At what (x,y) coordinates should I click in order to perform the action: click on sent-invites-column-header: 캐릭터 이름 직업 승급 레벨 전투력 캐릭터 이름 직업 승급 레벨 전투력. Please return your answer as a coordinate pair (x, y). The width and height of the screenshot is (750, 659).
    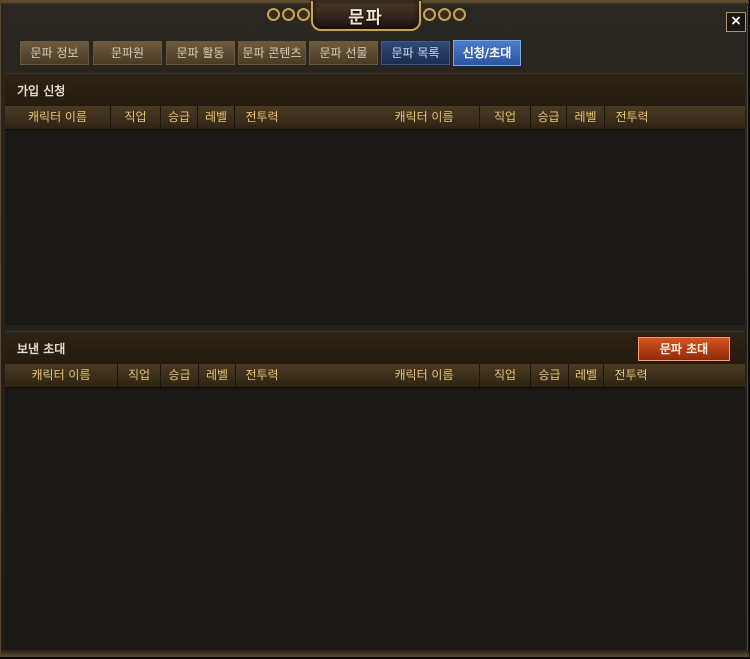
    Looking at the image, I should click on (375, 376).